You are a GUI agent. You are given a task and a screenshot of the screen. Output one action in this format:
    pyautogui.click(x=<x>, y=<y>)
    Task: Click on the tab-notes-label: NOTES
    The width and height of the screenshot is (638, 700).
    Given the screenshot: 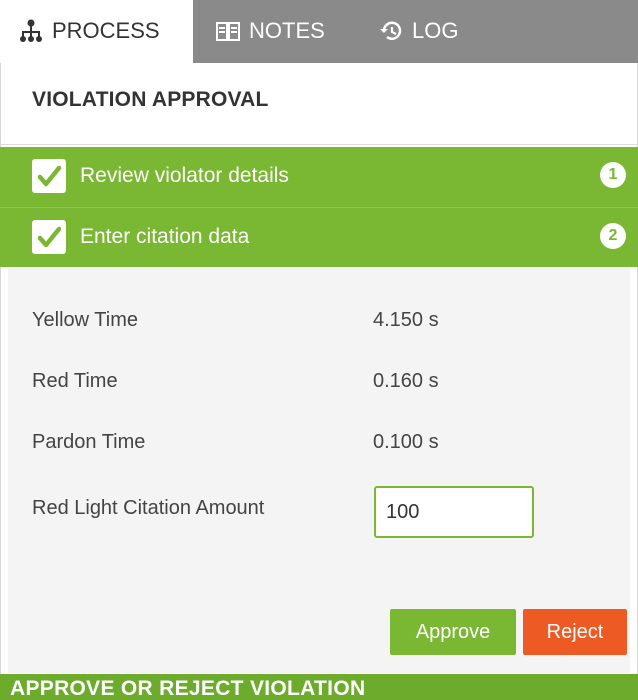 What is the action you would take?
    pyautogui.click(x=287, y=30)
    